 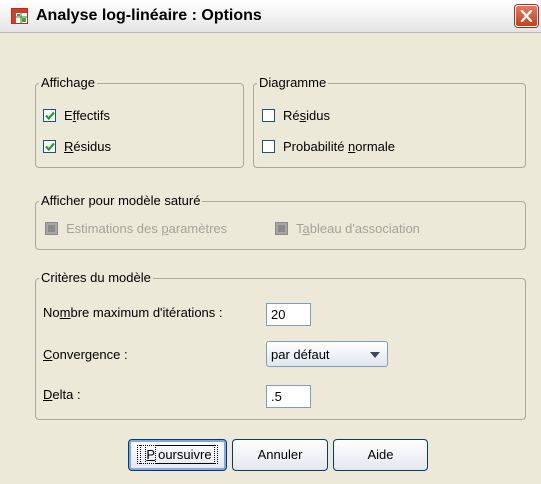 I want to click on poursuivre-button: Poursuivre, so click(x=177, y=455).